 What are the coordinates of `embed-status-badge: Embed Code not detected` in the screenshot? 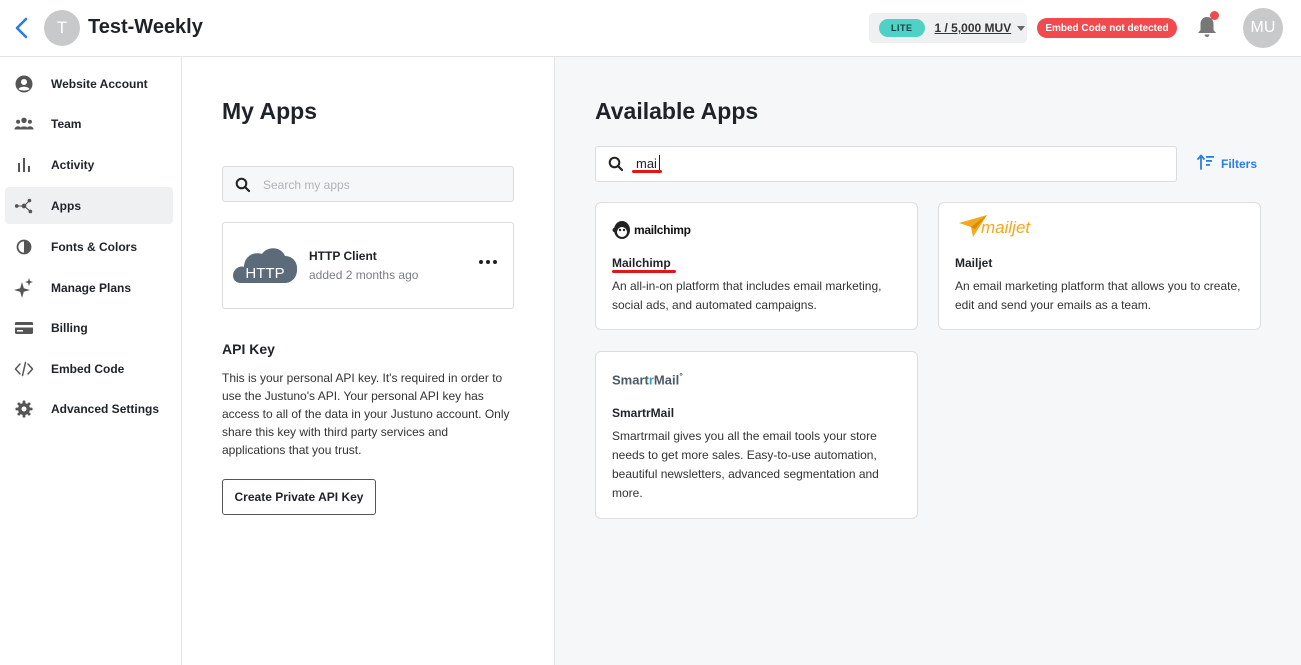 It's located at (1107, 28).